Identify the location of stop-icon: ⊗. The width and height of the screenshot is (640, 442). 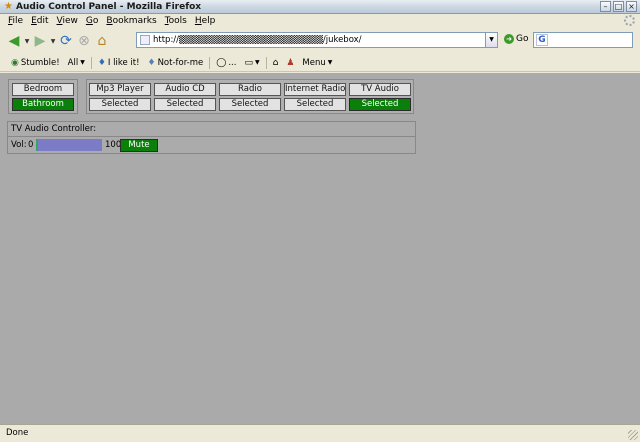
(84, 41).